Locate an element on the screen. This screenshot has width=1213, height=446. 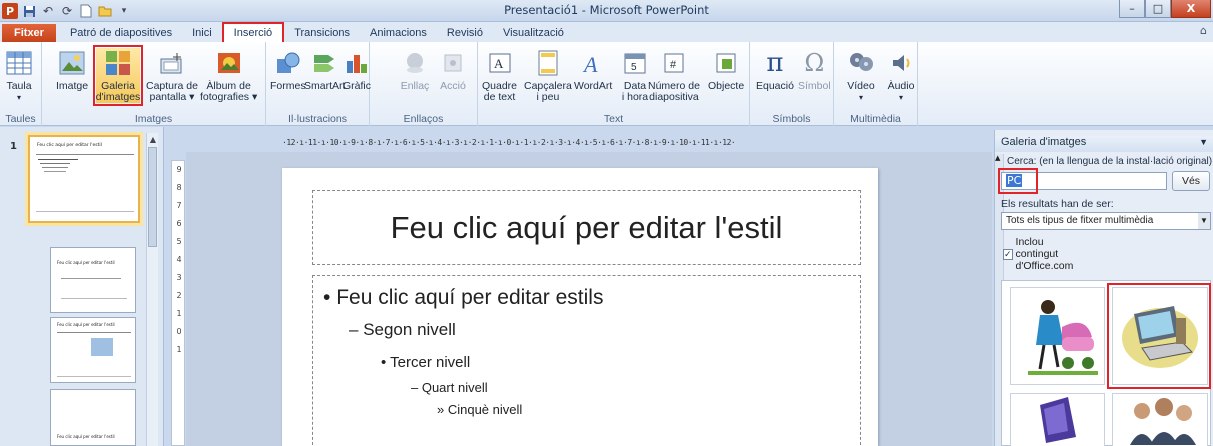
group-label-enllacos: Enllaços is located at coordinates (423, 119).